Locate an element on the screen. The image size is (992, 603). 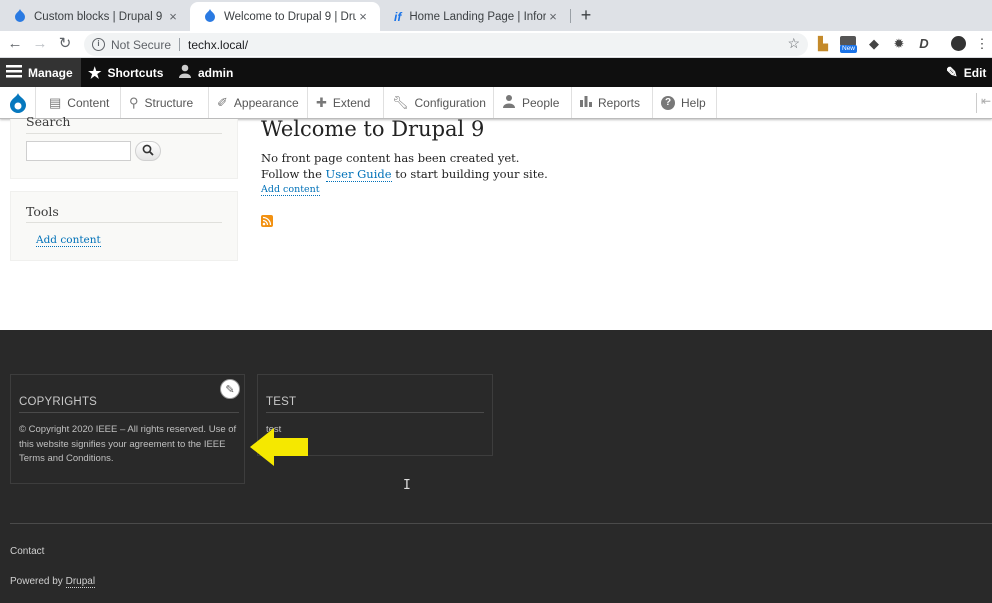
address-bar: i Not Secure techx.local/ ☆ is located at coordinates (446, 44).